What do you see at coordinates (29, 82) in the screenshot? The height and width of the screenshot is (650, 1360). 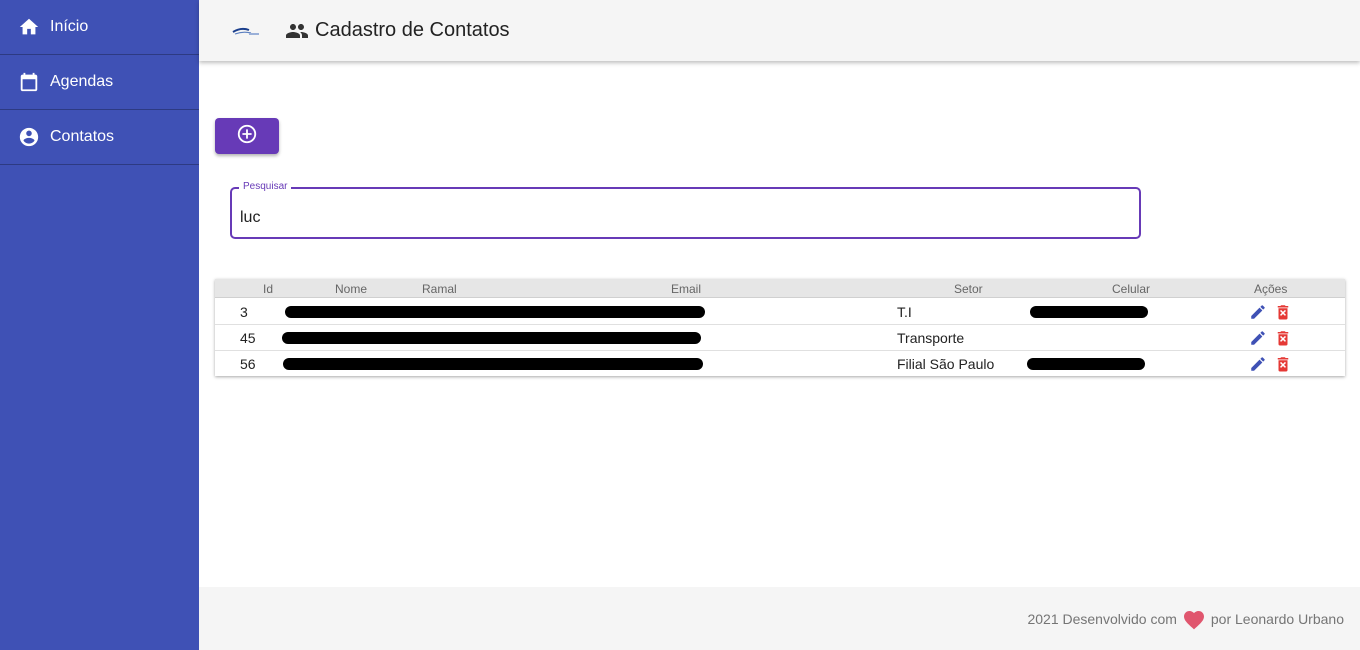 I see `calendar-icon` at bounding box center [29, 82].